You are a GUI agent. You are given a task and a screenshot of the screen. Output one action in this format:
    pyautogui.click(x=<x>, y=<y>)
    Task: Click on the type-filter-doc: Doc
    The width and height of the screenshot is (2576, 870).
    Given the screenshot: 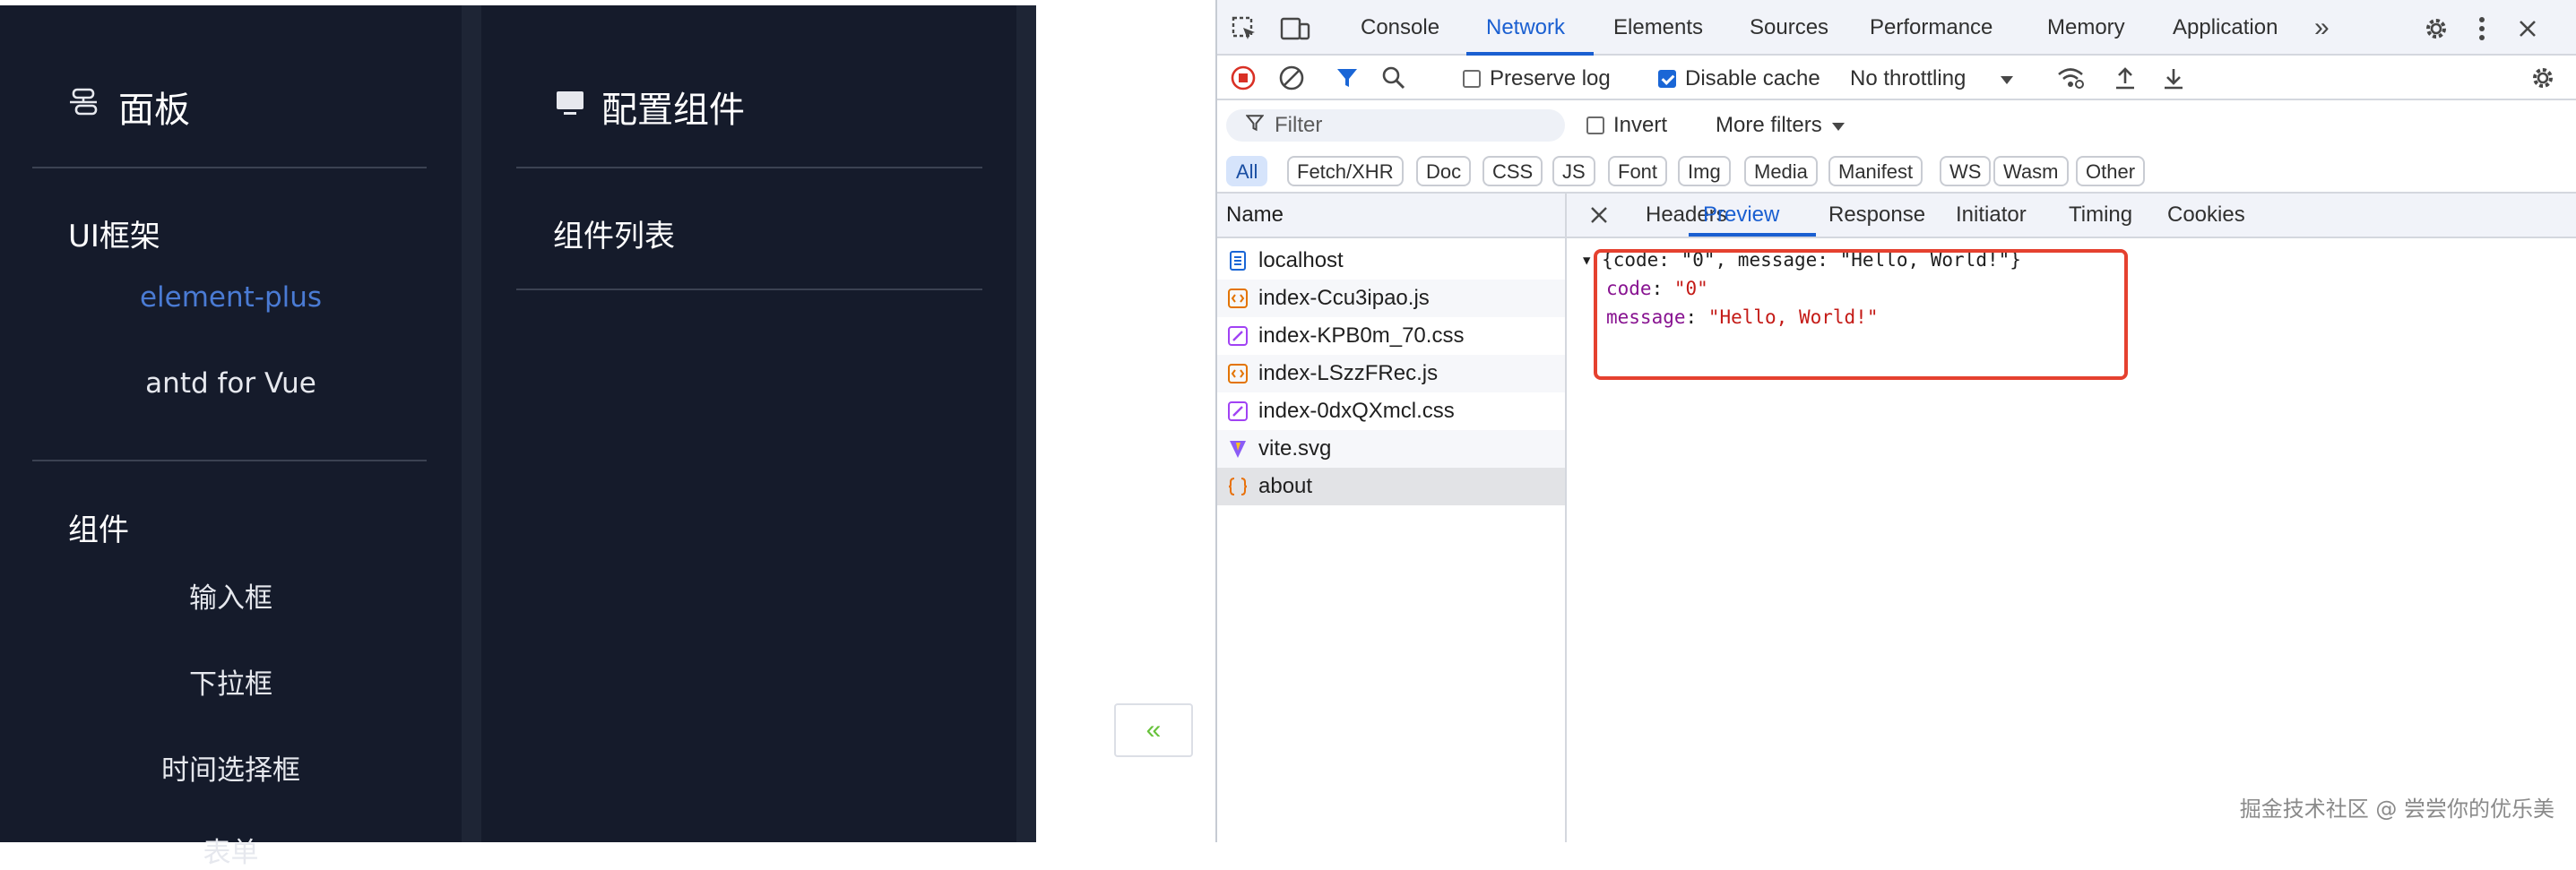 What is the action you would take?
    pyautogui.click(x=1444, y=171)
    